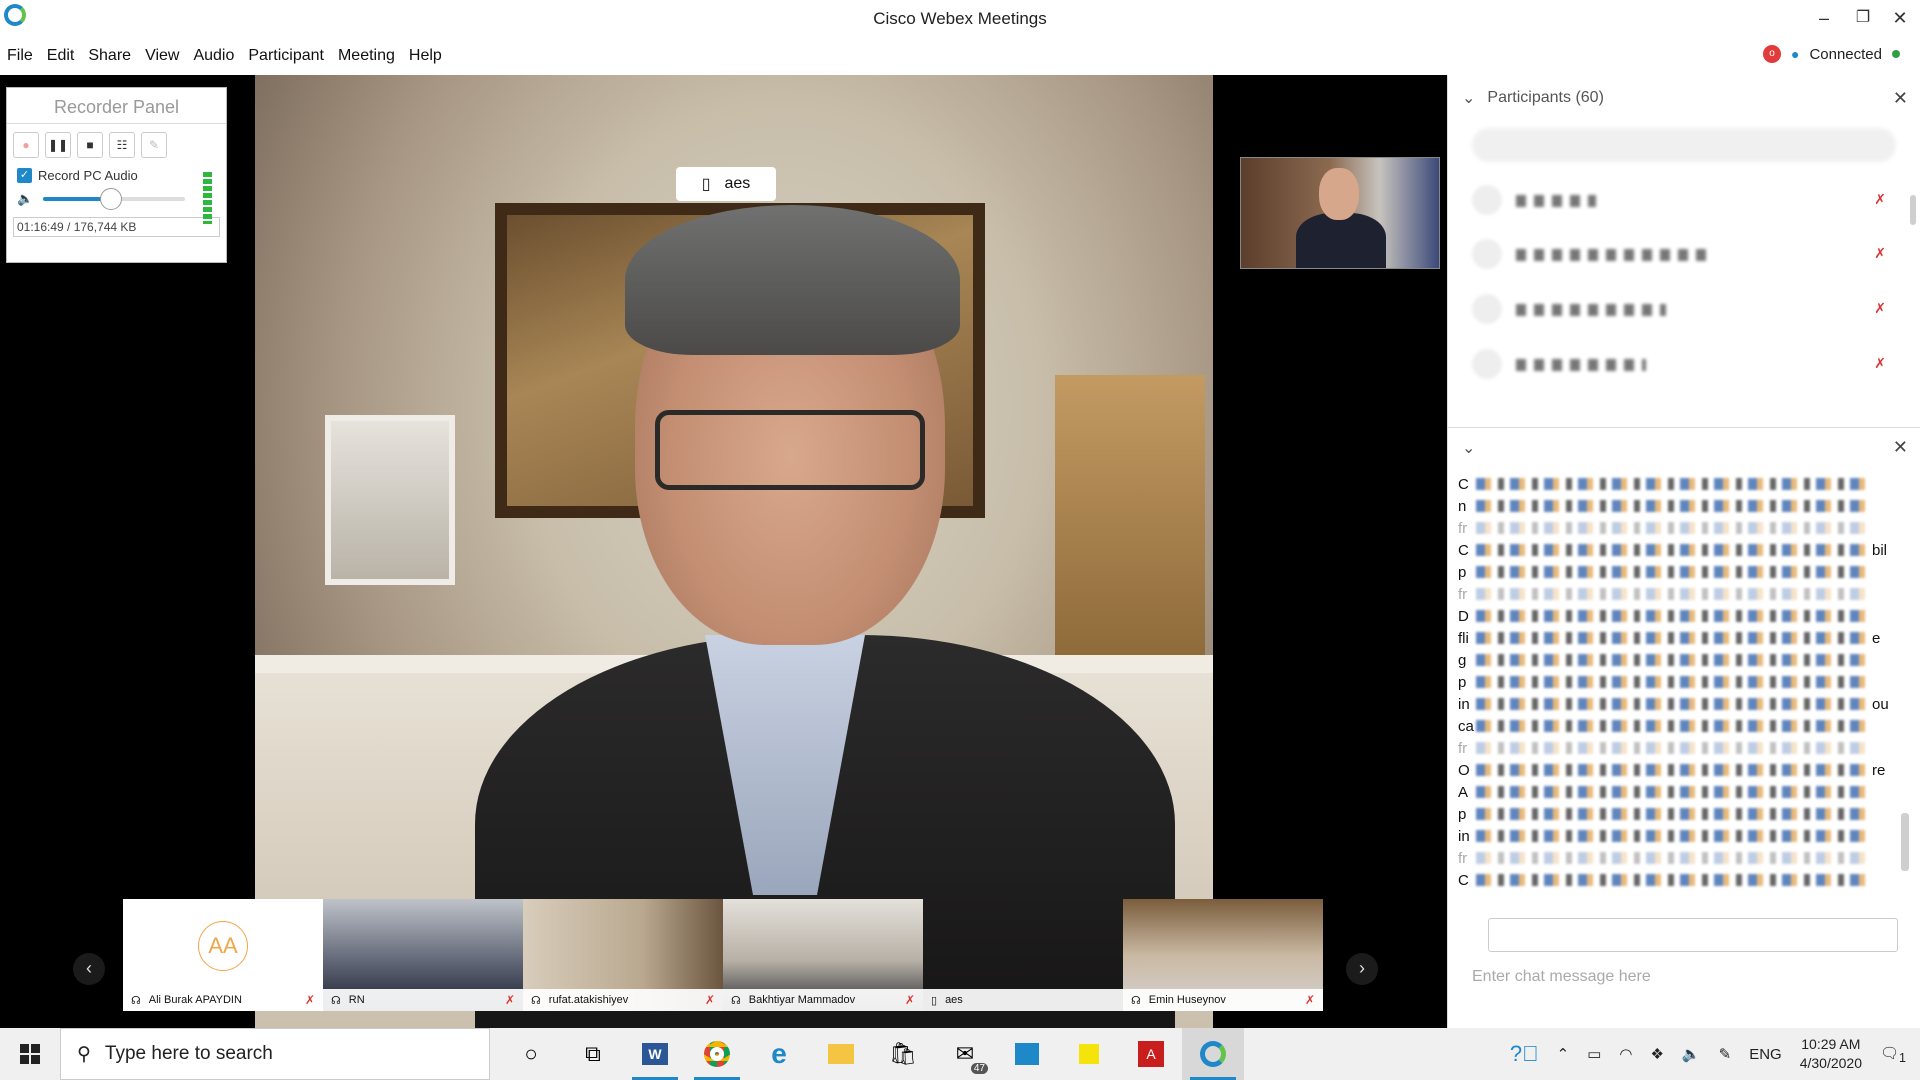 Image resolution: width=1920 pixels, height=1080 pixels. Describe the element at coordinates (20, 56) in the screenshot. I see `menu-file: File` at that location.